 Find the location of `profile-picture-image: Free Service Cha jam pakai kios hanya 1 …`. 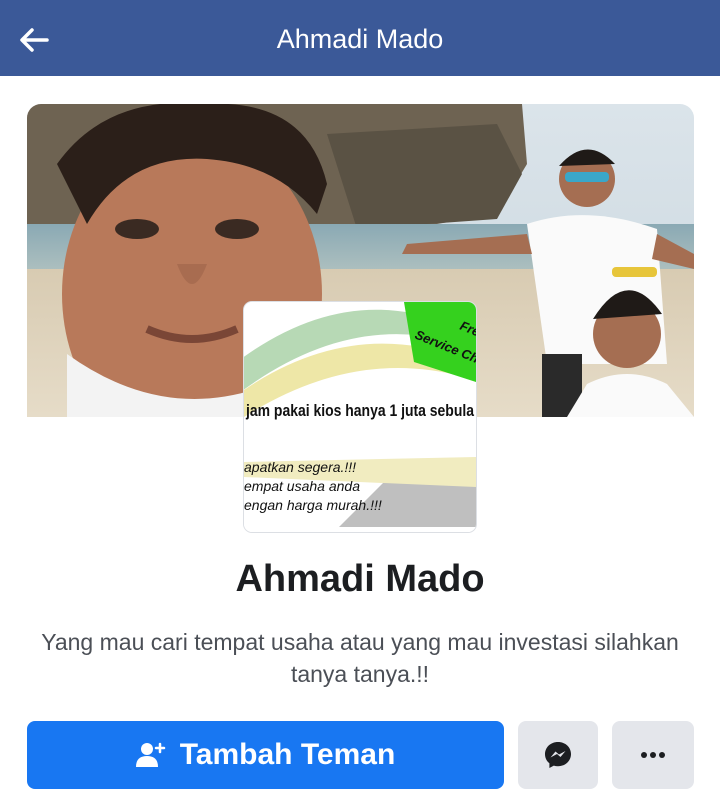

profile-picture-image: Free Service Cha jam pakai kios hanya 1 … is located at coordinates (360, 417).